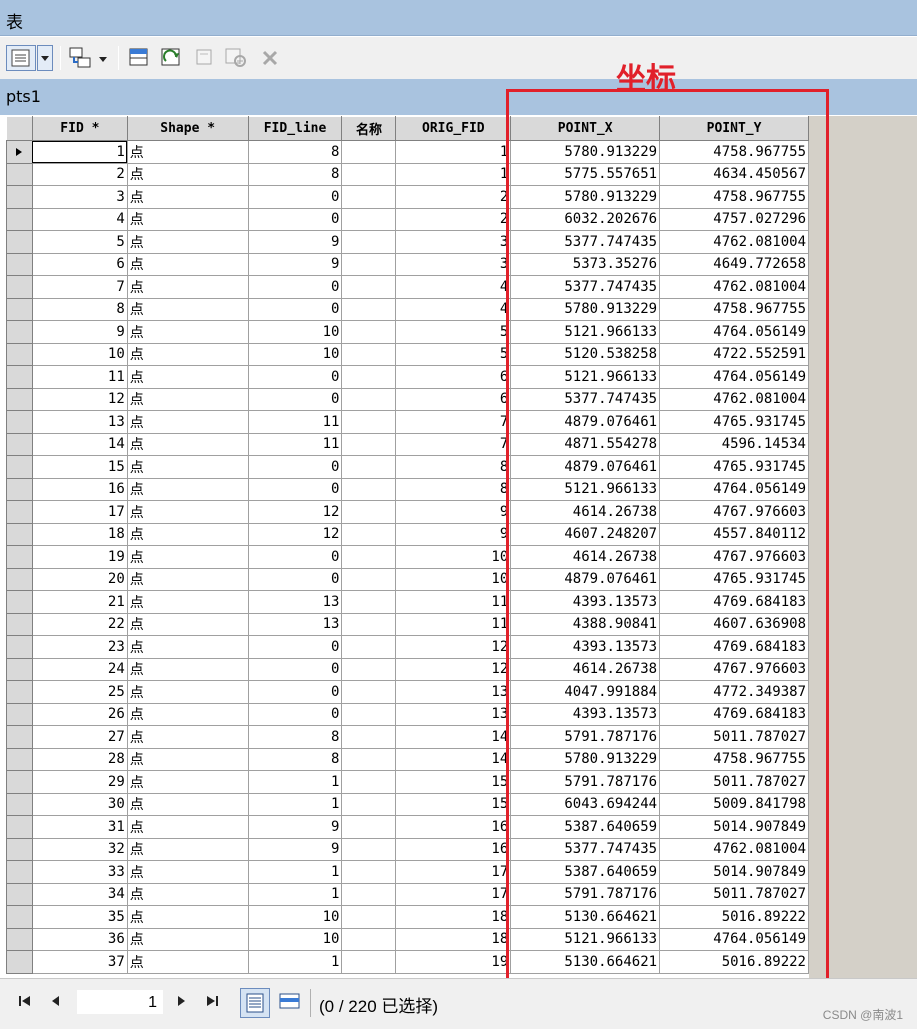  What do you see at coordinates (407, 939) in the screenshot?
I see `table-row: 36 点 10 18 5121.966133 4764.056149` at bounding box center [407, 939].